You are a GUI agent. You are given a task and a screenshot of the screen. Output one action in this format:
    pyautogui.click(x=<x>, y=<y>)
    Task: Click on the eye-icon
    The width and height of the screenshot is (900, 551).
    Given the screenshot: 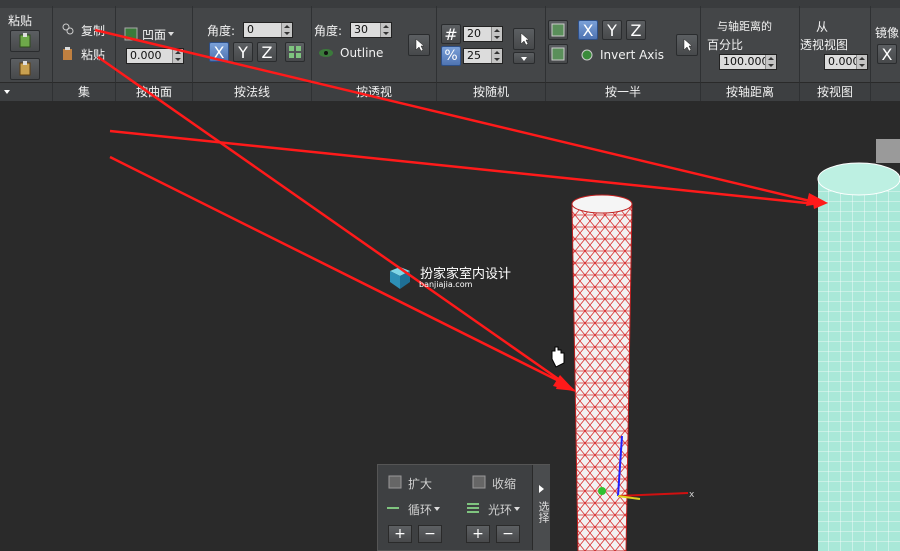 What is the action you would take?
    pyautogui.click(x=326, y=53)
    